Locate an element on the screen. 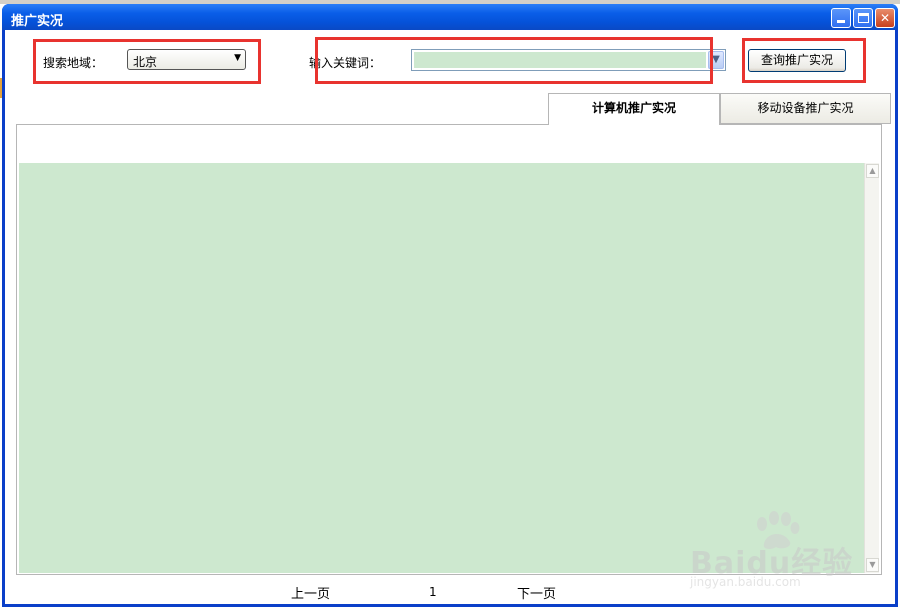 This screenshot has height=609, width=900. vertical-scrollbar: ▲ ▼ is located at coordinates (871, 368).